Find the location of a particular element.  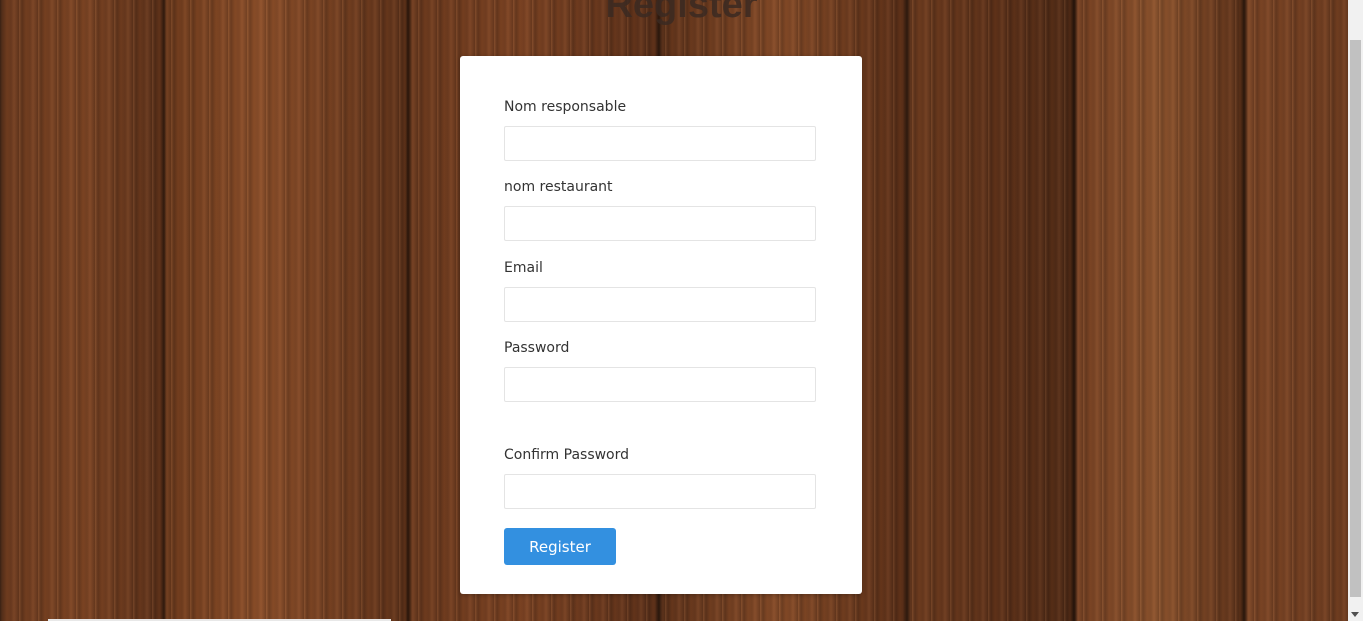

scroll-down-arrow-icon is located at coordinates (1355, 614).